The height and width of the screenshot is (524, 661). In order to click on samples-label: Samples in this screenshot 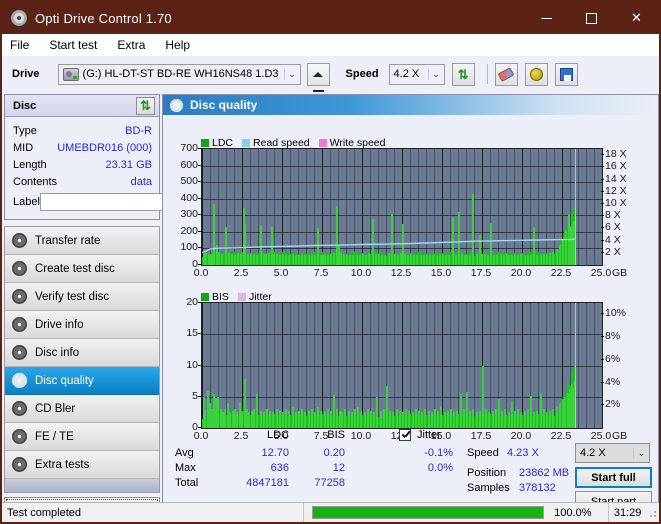, I will do `click(488, 488)`.